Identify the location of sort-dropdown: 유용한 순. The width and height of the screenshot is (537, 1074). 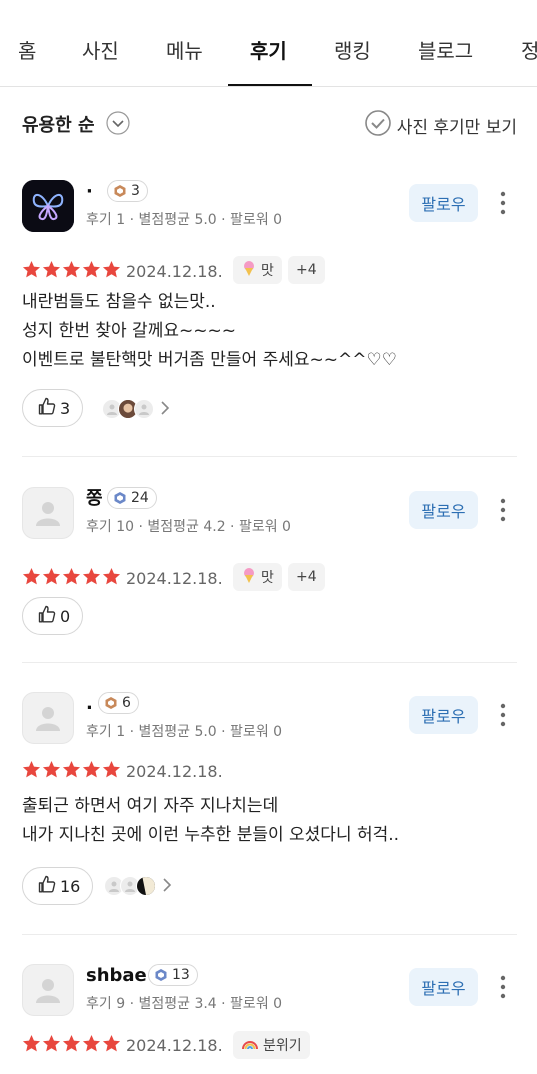
(58, 124).